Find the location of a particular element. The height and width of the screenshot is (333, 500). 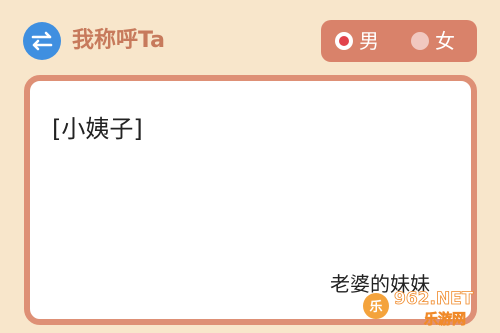

gender-option-female: 女 is located at coordinates (433, 41).